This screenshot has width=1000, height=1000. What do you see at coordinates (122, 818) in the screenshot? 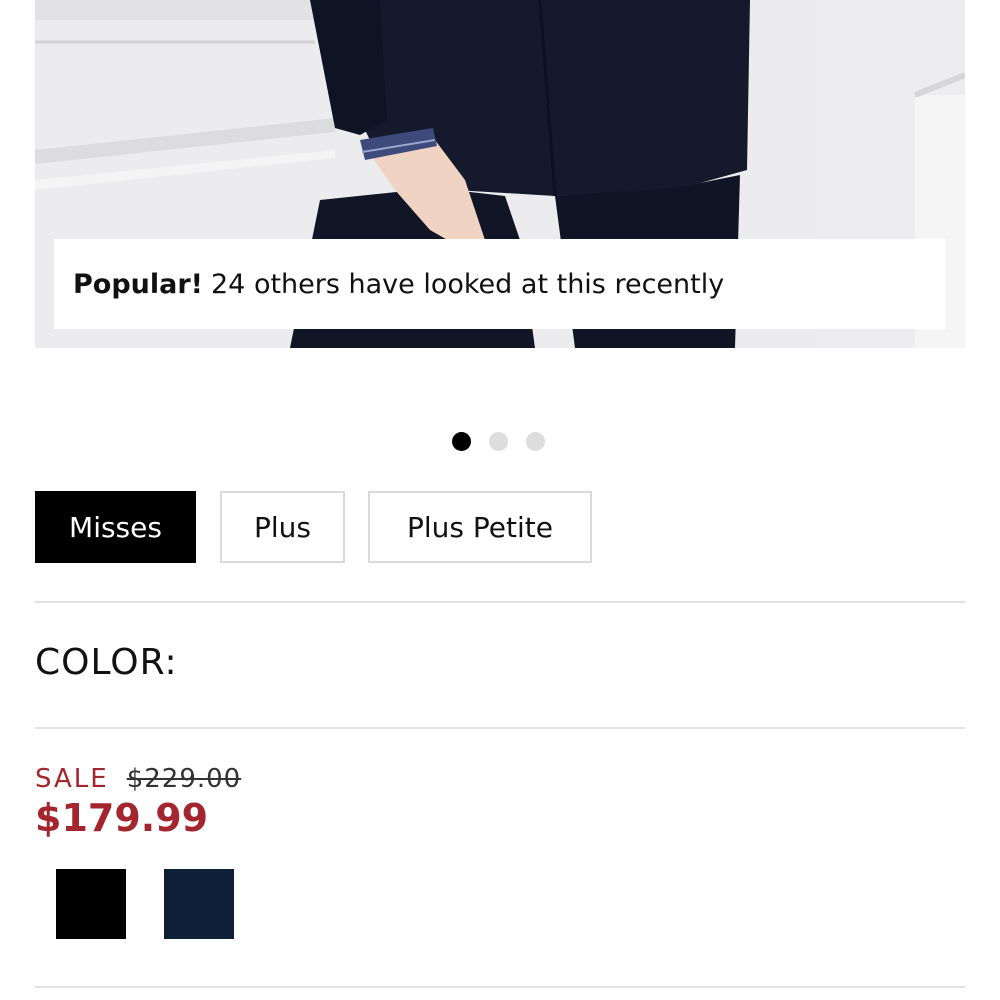
I see `sale-price: $179.99` at bounding box center [122, 818].